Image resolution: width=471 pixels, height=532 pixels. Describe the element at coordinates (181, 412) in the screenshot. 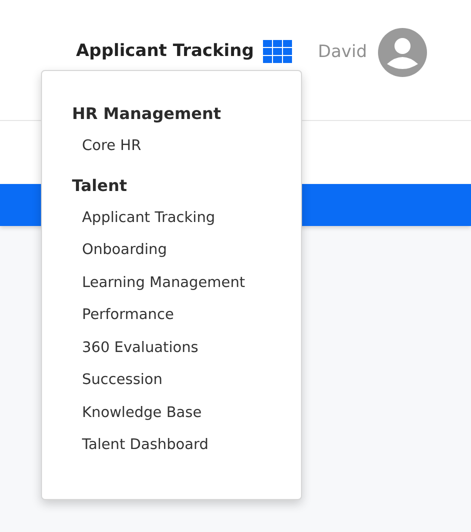

I see `menu-item: Knowledge Base` at that location.